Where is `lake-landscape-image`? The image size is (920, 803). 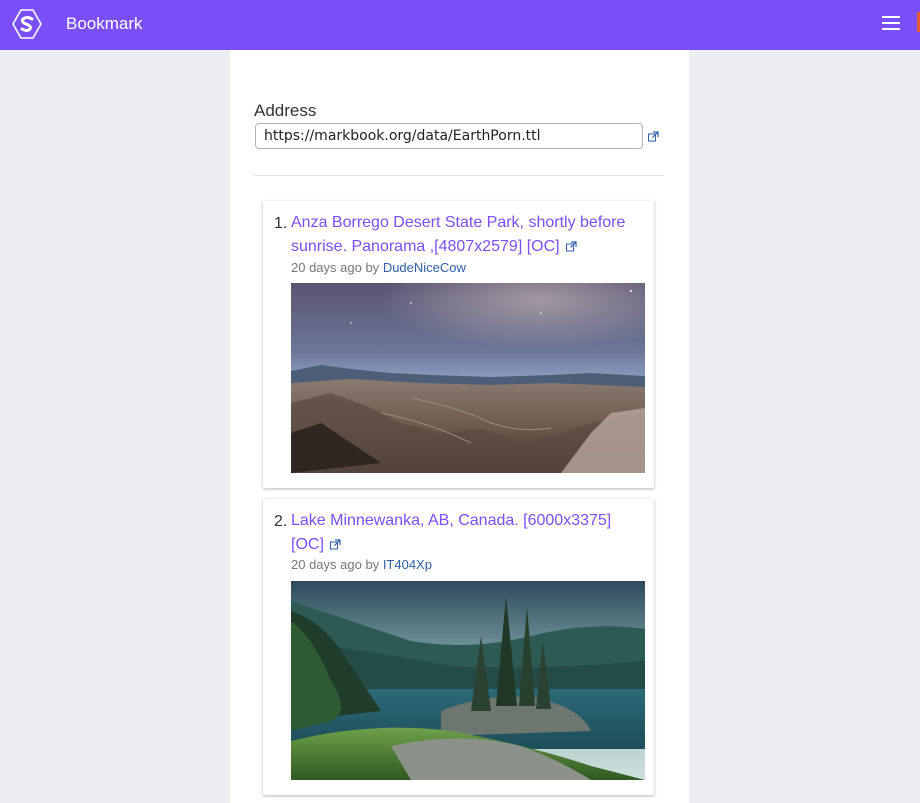
lake-landscape-image is located at coordinates (468, 680).